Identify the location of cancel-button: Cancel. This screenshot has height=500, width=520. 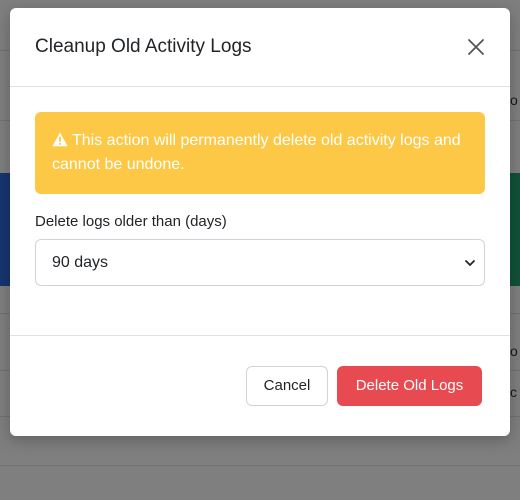
(287, 385).